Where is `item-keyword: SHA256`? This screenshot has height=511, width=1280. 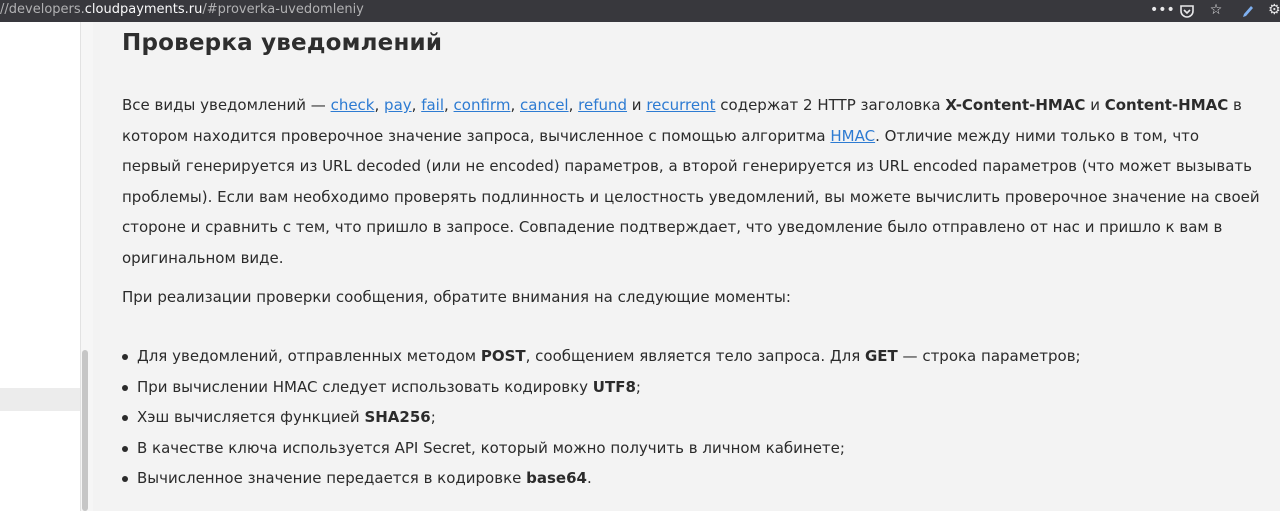
item-keyword: SHA256 is located at coordinates (397, 417).